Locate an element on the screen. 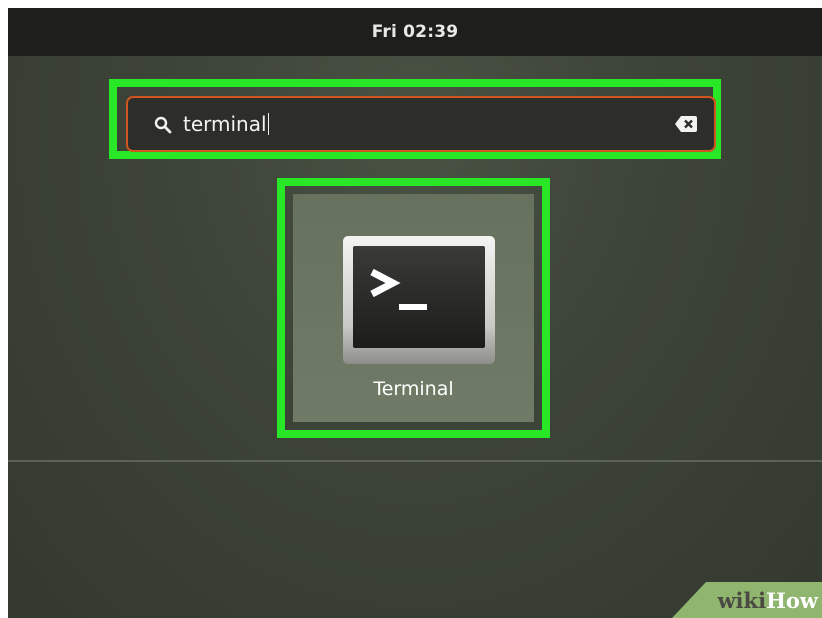 The width and height of the screenshot is (822, 618). search-input: terminal is located at coordinates (421, 124).